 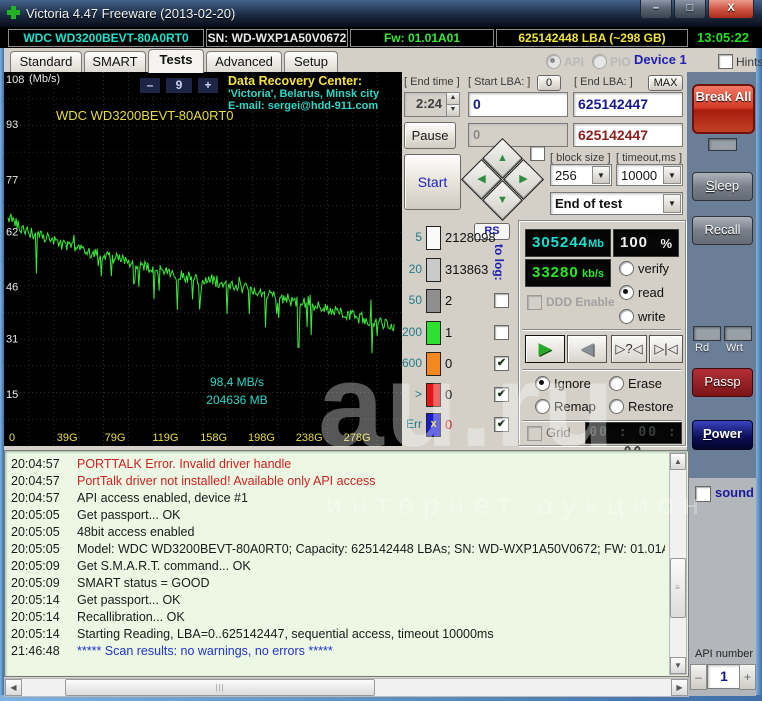 I want to click on svg-text: 158G, so click(x=213, y=438).